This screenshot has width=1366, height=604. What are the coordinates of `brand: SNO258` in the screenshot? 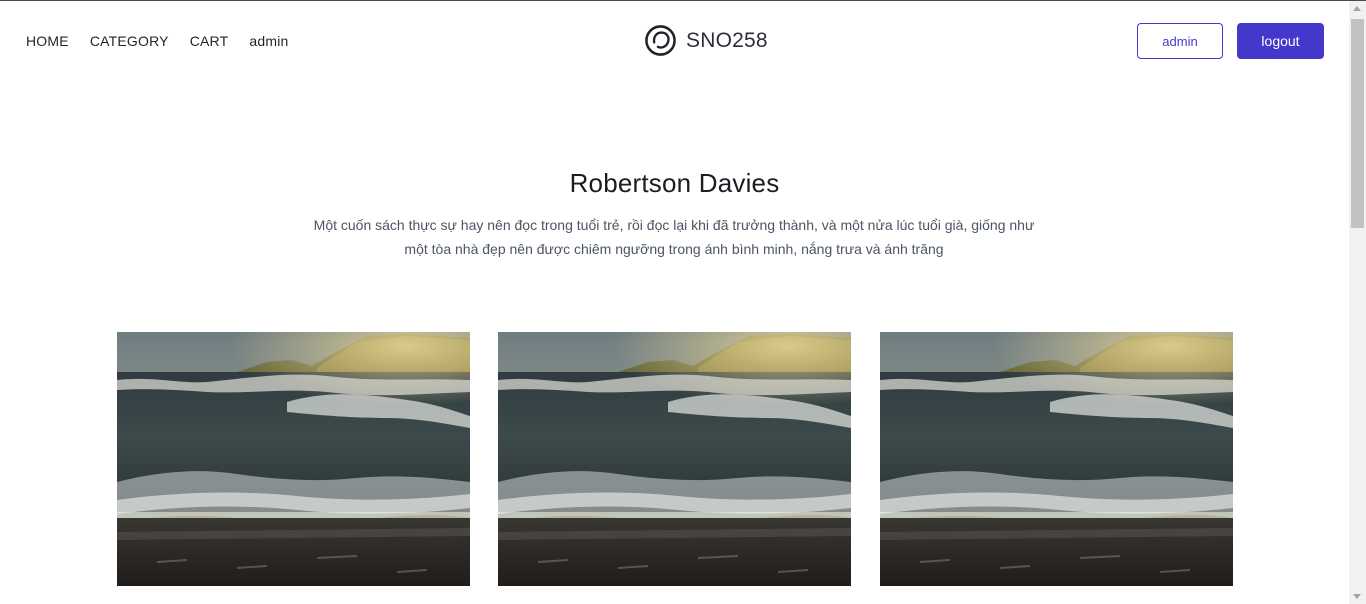 It's located at (706, 40).